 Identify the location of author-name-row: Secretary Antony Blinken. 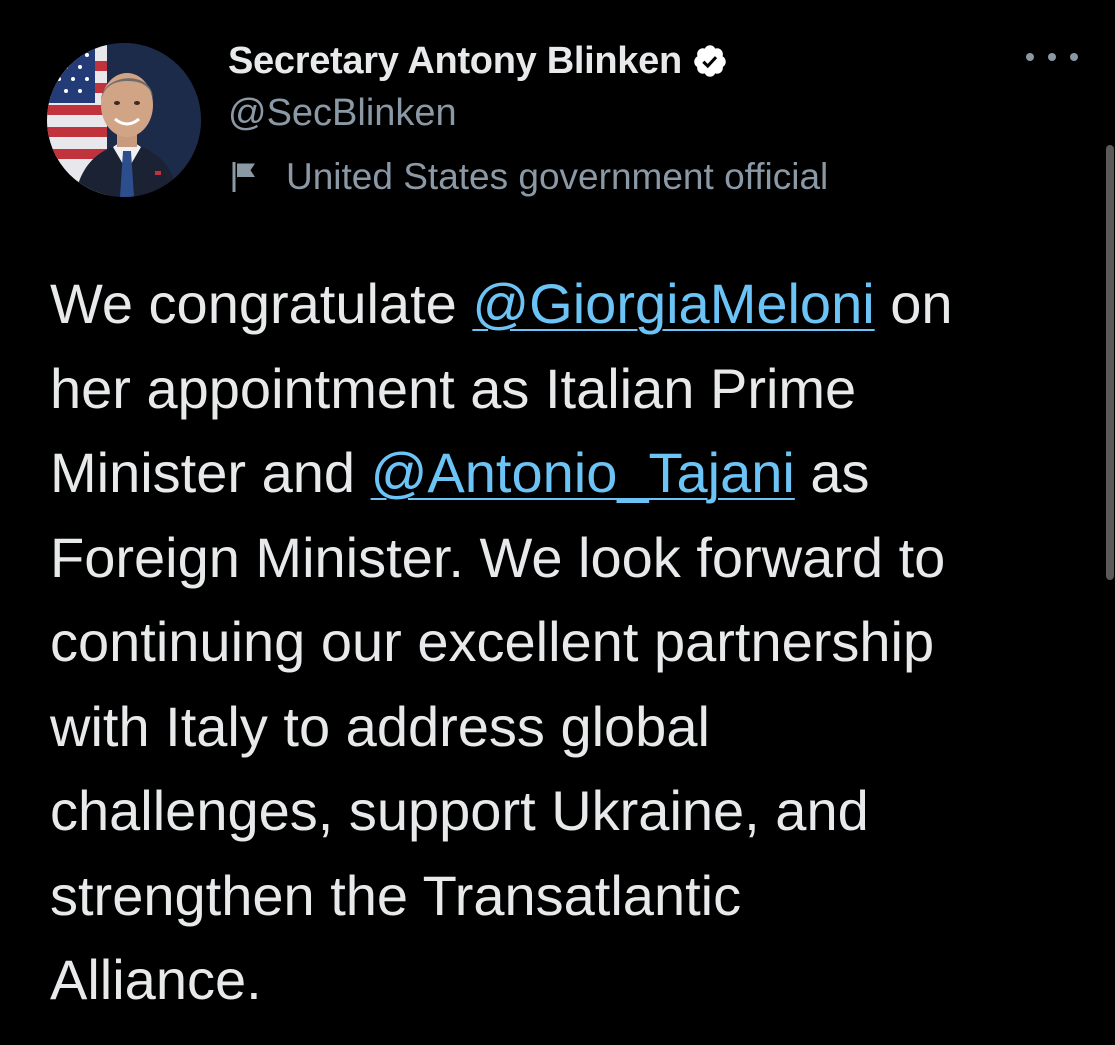
(478, 61).